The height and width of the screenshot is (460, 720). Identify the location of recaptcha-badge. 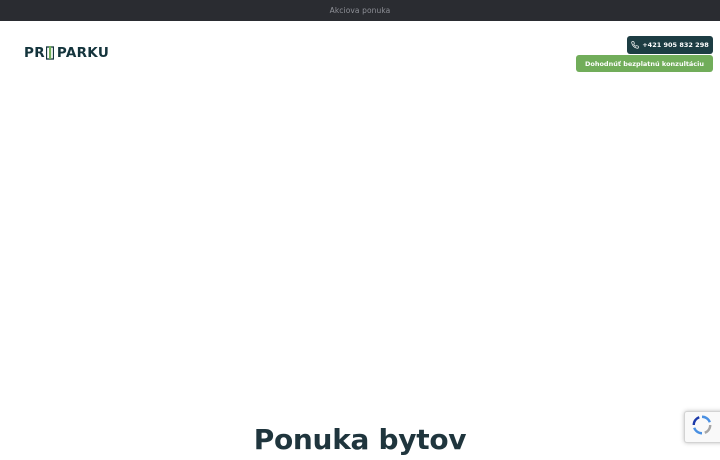
(702, 427).